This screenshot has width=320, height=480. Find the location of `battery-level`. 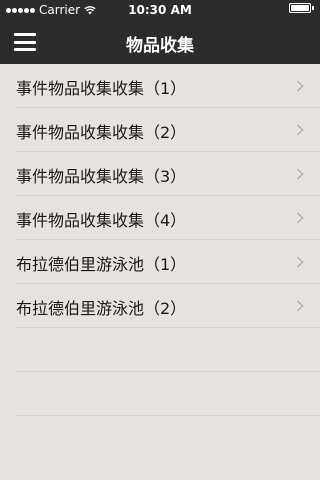

battery-level is located at coordinates (300, 8).